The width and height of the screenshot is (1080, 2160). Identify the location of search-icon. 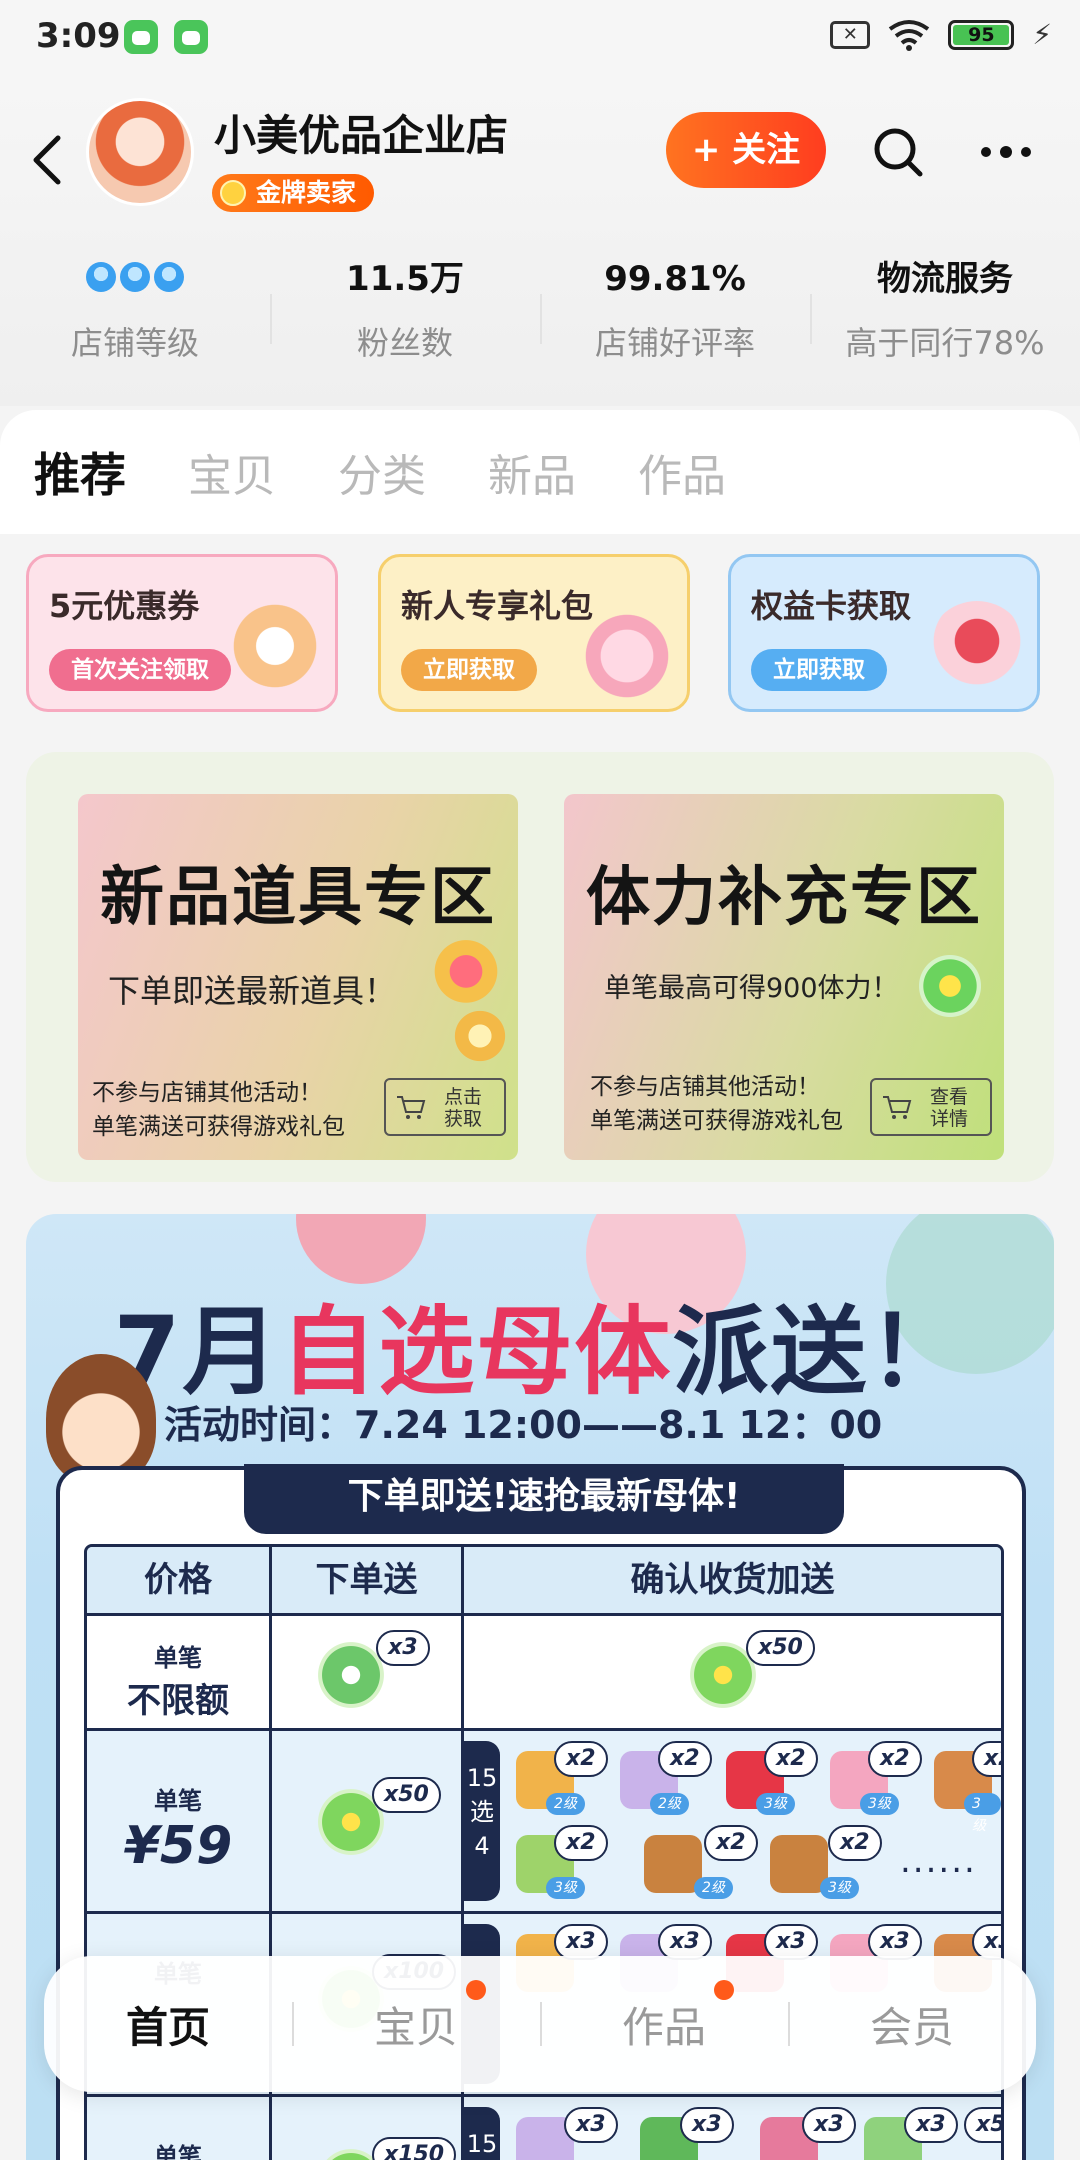
(898, 152).